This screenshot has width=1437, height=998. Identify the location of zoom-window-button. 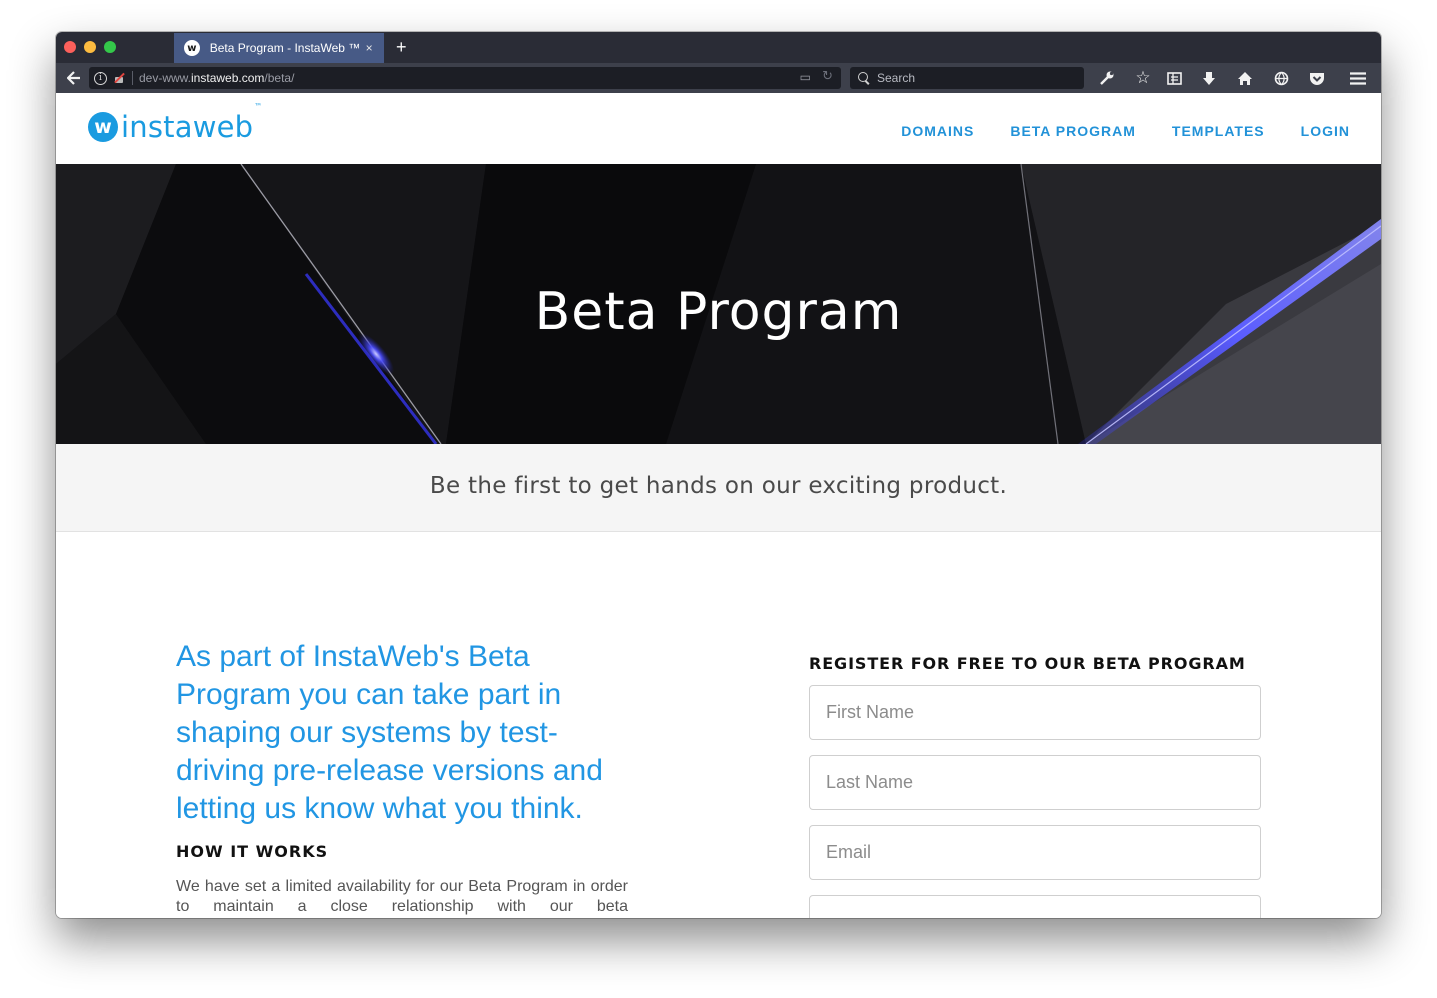
(110, 47).